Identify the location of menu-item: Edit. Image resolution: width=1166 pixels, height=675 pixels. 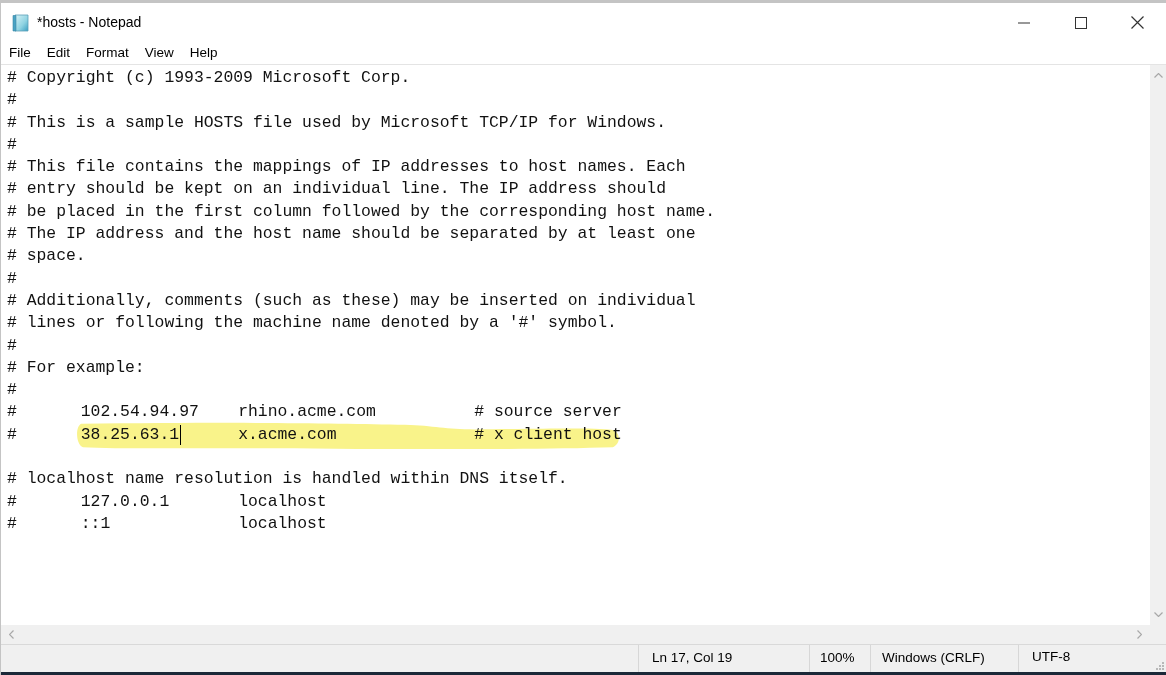
(58, 53).